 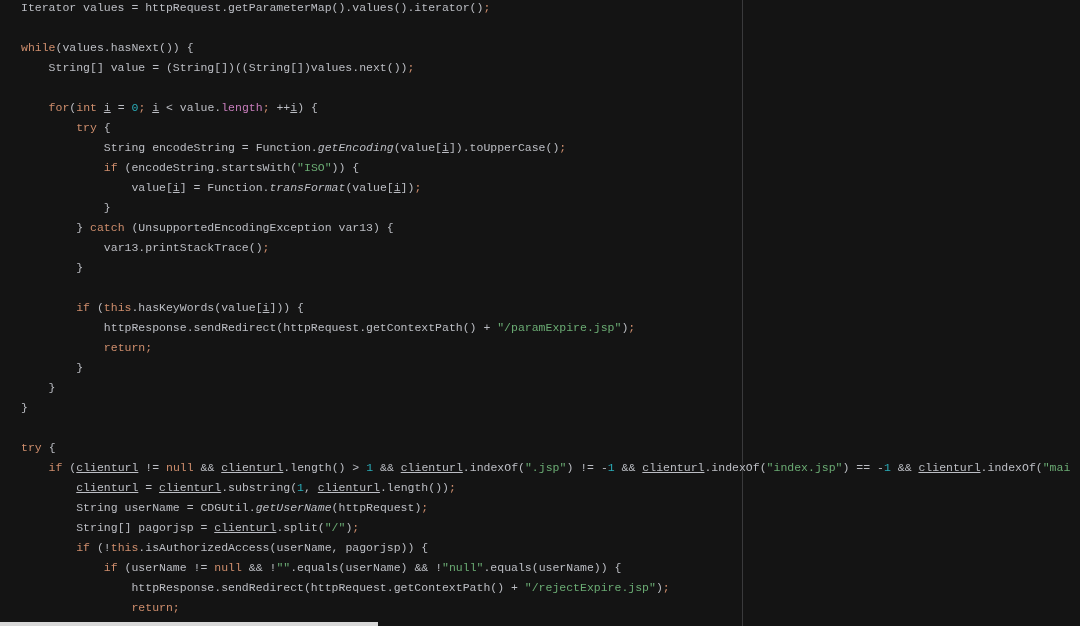 I want to click on code-line: httpResponse.sendRedirect(httpRequest.getContextPath() + "/paramExpire.jsp");, so click(x=369, y=328).